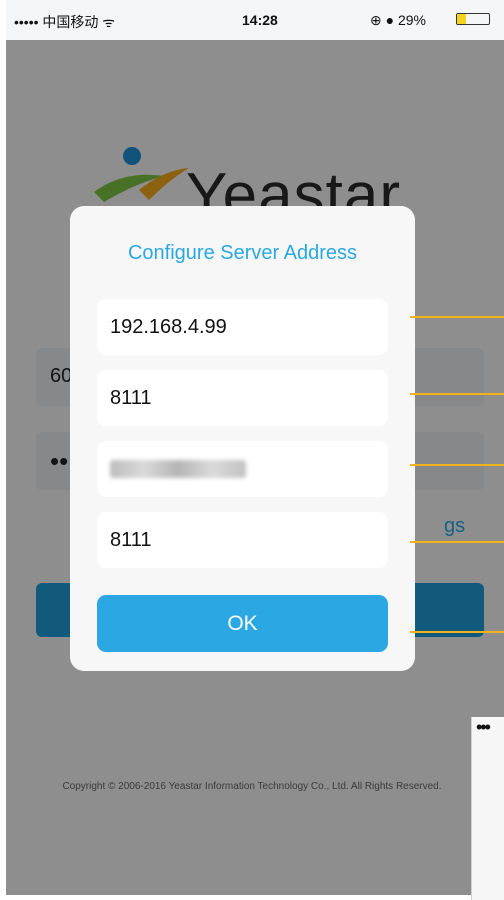  I want to click on second-screenshot-fragment: •••, so click(487, 808).